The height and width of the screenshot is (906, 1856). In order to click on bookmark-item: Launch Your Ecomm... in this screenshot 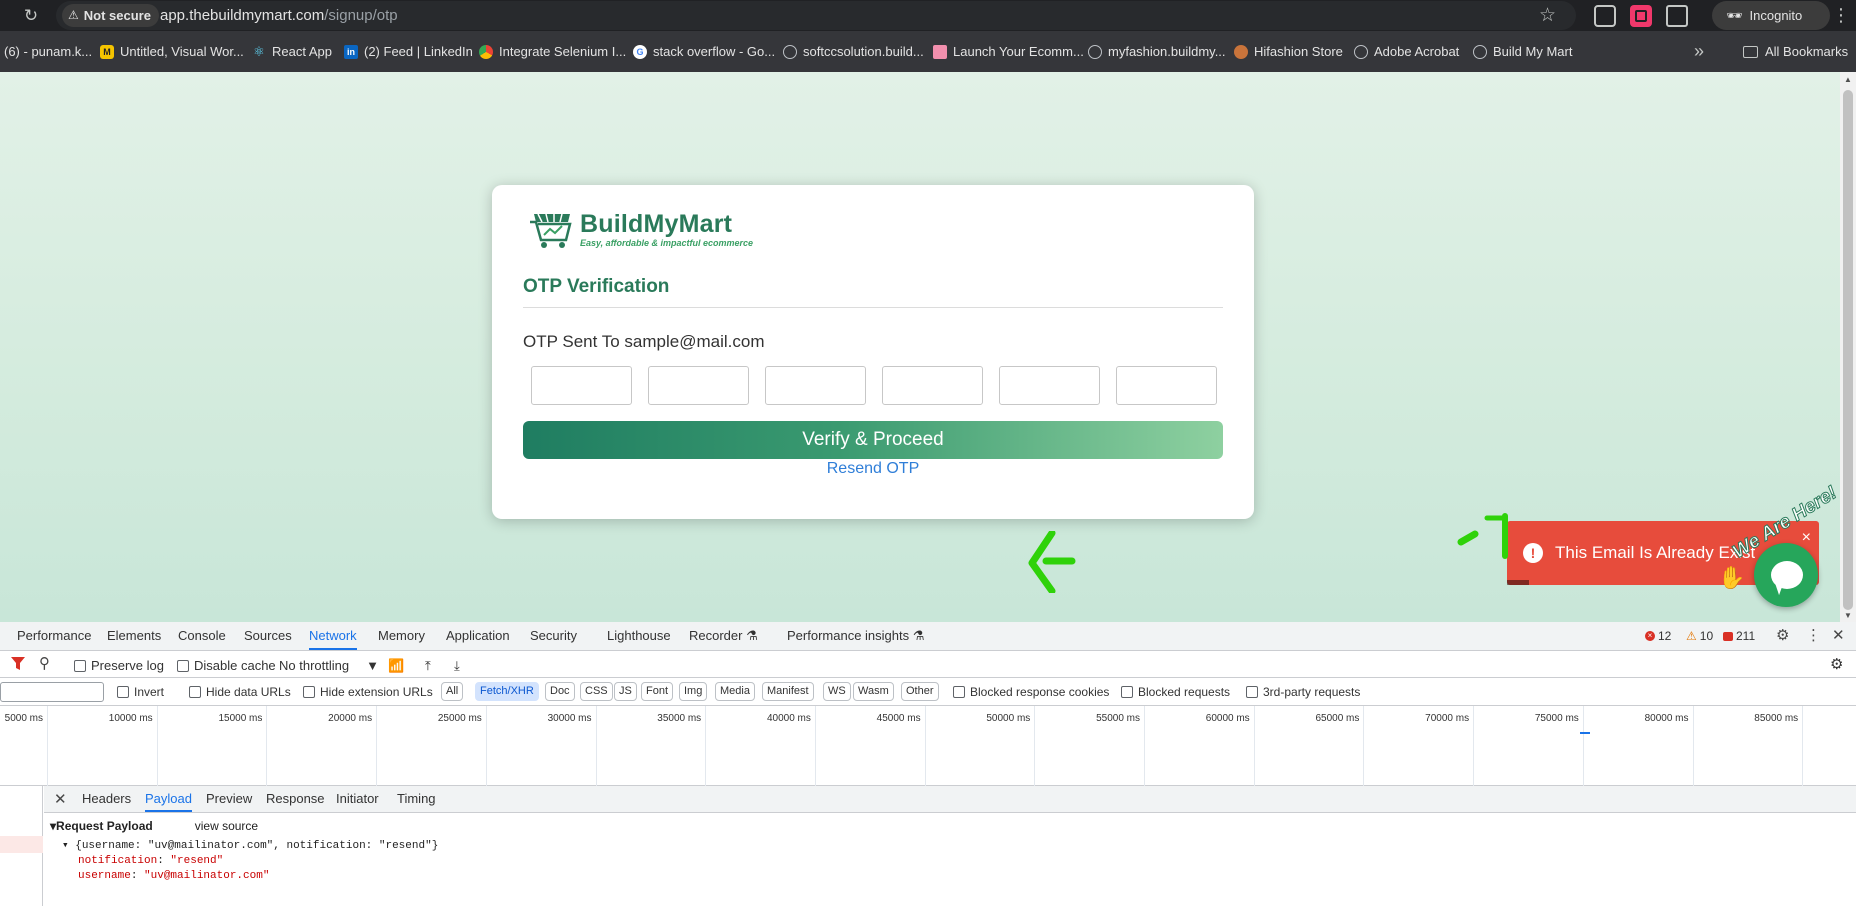, I will do `click(1008, 51)`.